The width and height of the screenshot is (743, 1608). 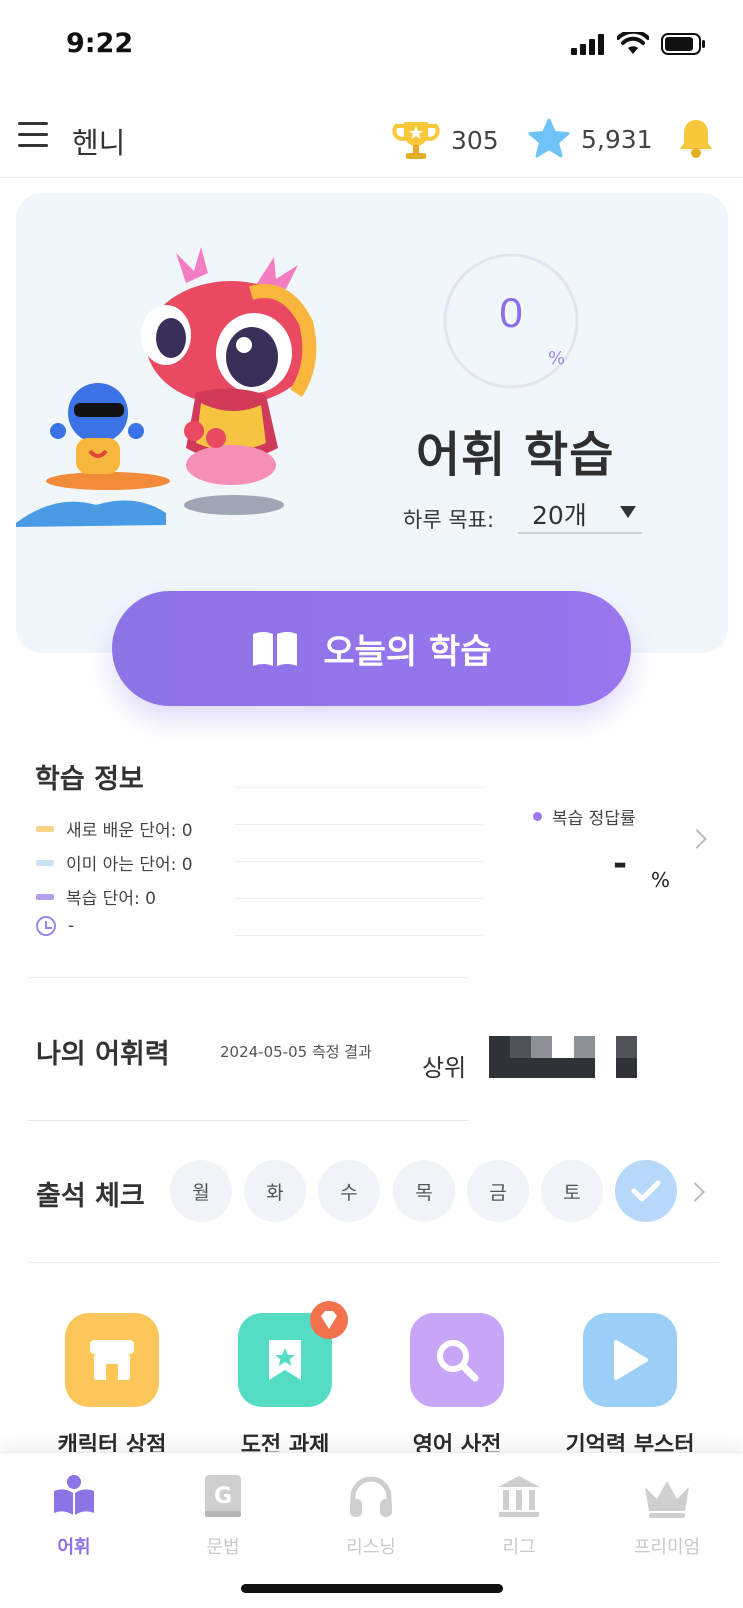 I want to click on nav-league: 리그, so click(x=519, y=1515).